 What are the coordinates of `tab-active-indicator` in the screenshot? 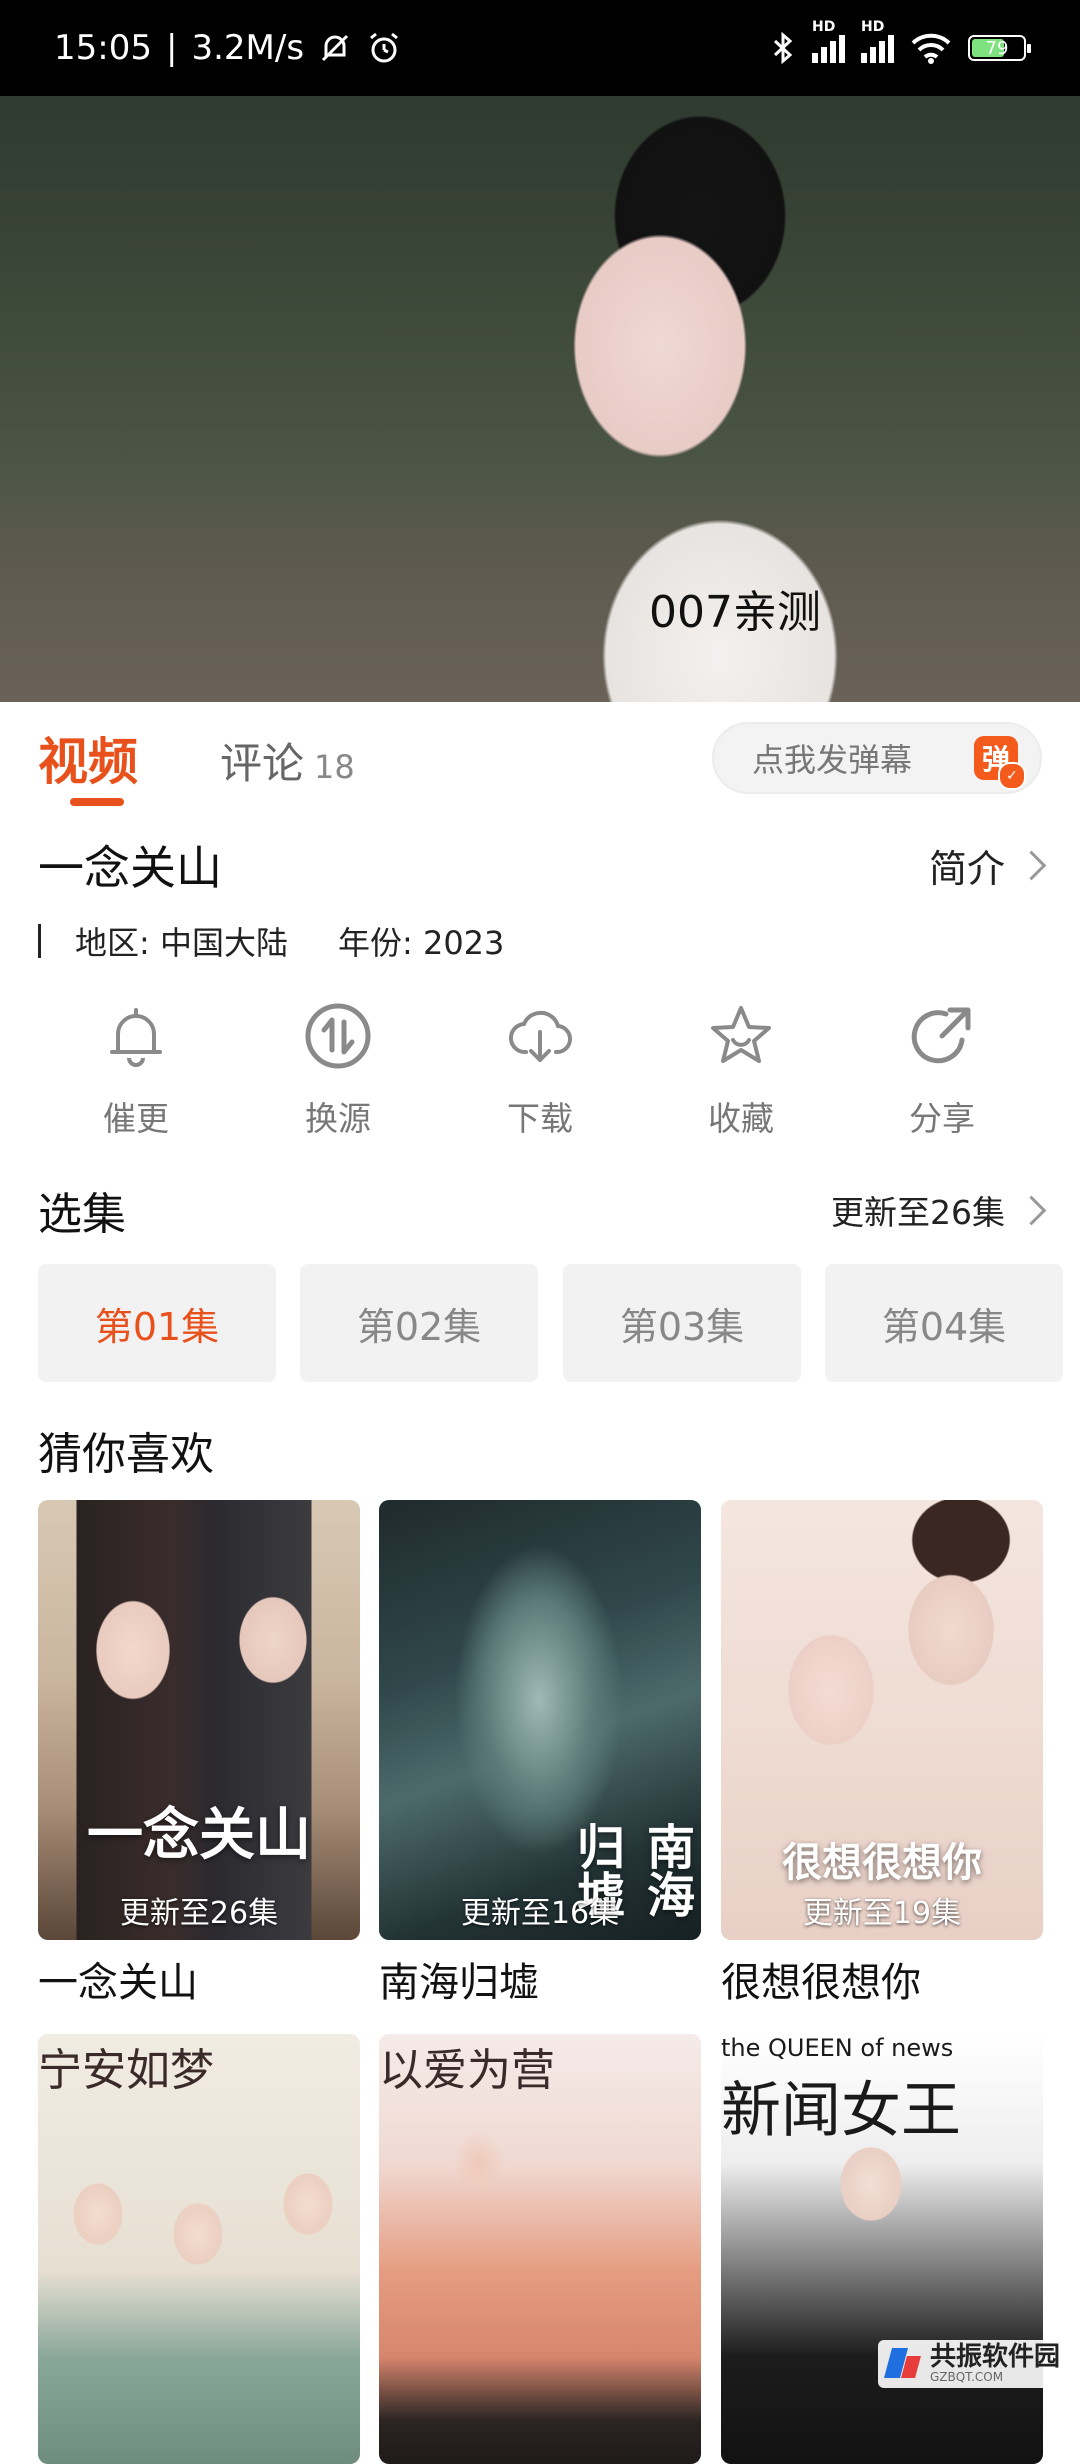 It's located at (97, 802).